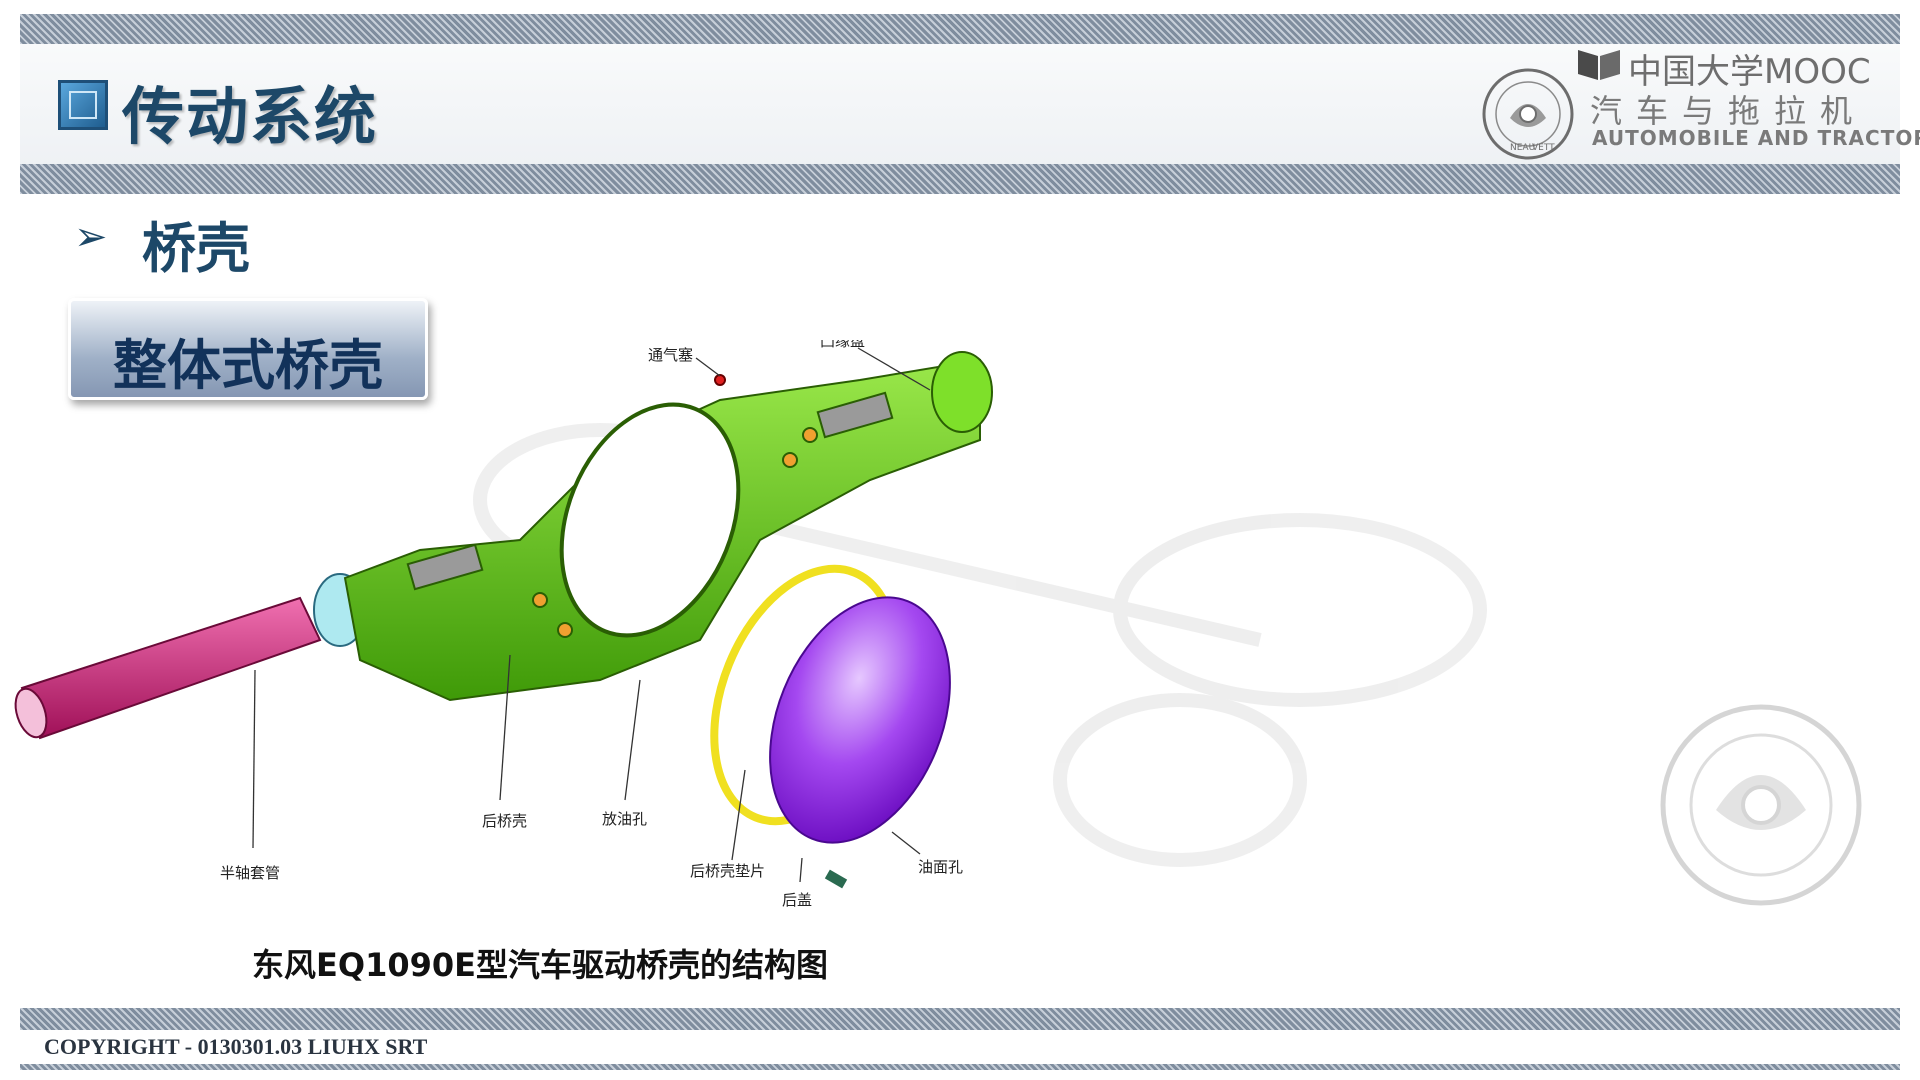 Image resolution: width=1920 pixels, height=1080 pixels. What do you see at coordinates (250, 873) in the screenshot?
I see `label-axle-tube: 半轴套管` at bounding box center [250, 873].